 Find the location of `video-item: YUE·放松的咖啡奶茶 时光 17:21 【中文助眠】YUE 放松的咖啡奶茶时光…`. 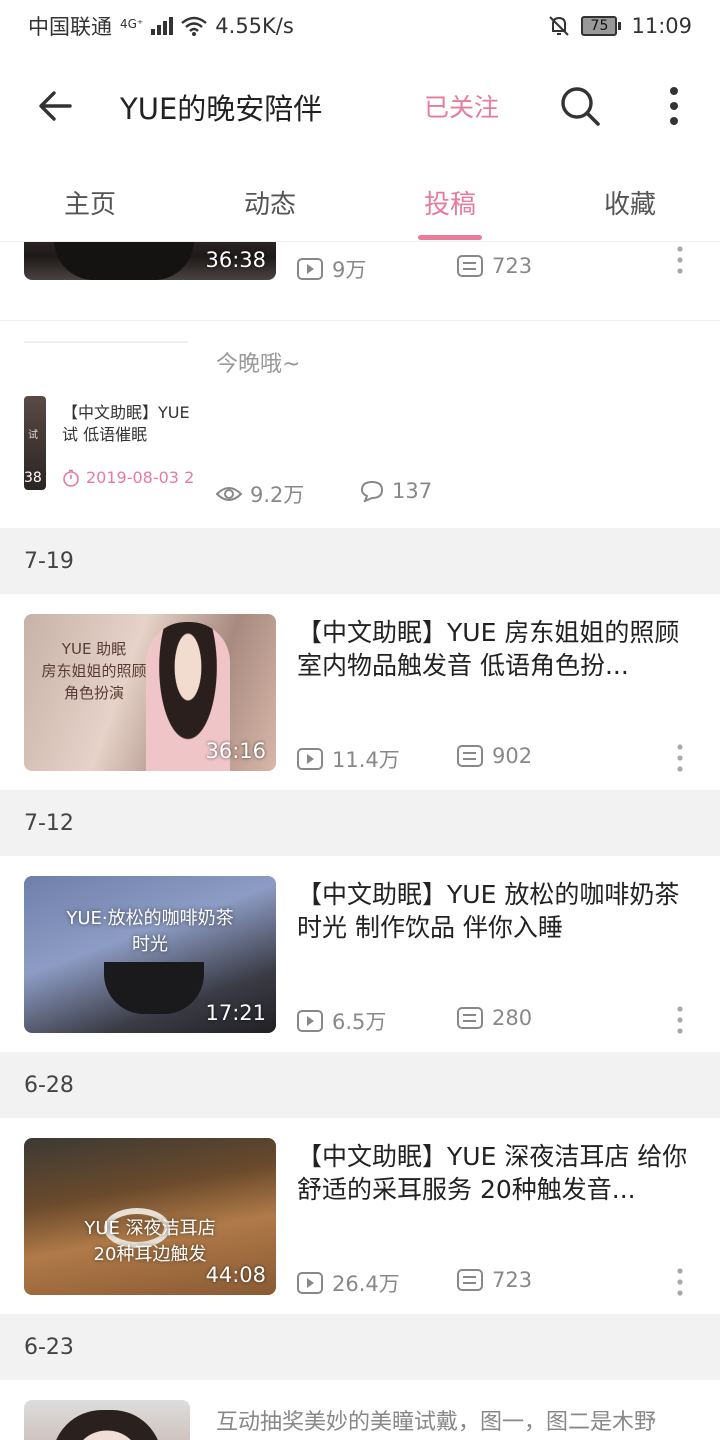

video-item: YUE·放松的咖啡奶茶 时光 17:21 【中文助眠】YUE 放松的咖啡奶茶时光… is located at coordinates (360, 954).